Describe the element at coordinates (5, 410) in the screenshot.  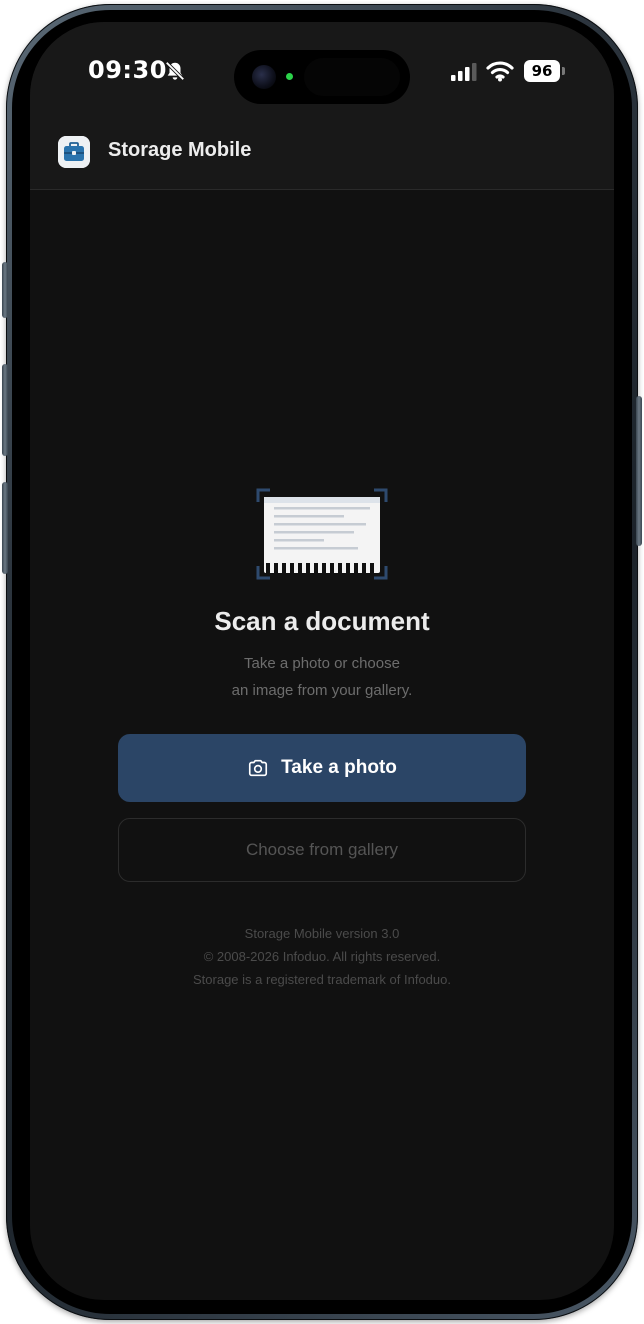
I see `volume-up-button` at that location.